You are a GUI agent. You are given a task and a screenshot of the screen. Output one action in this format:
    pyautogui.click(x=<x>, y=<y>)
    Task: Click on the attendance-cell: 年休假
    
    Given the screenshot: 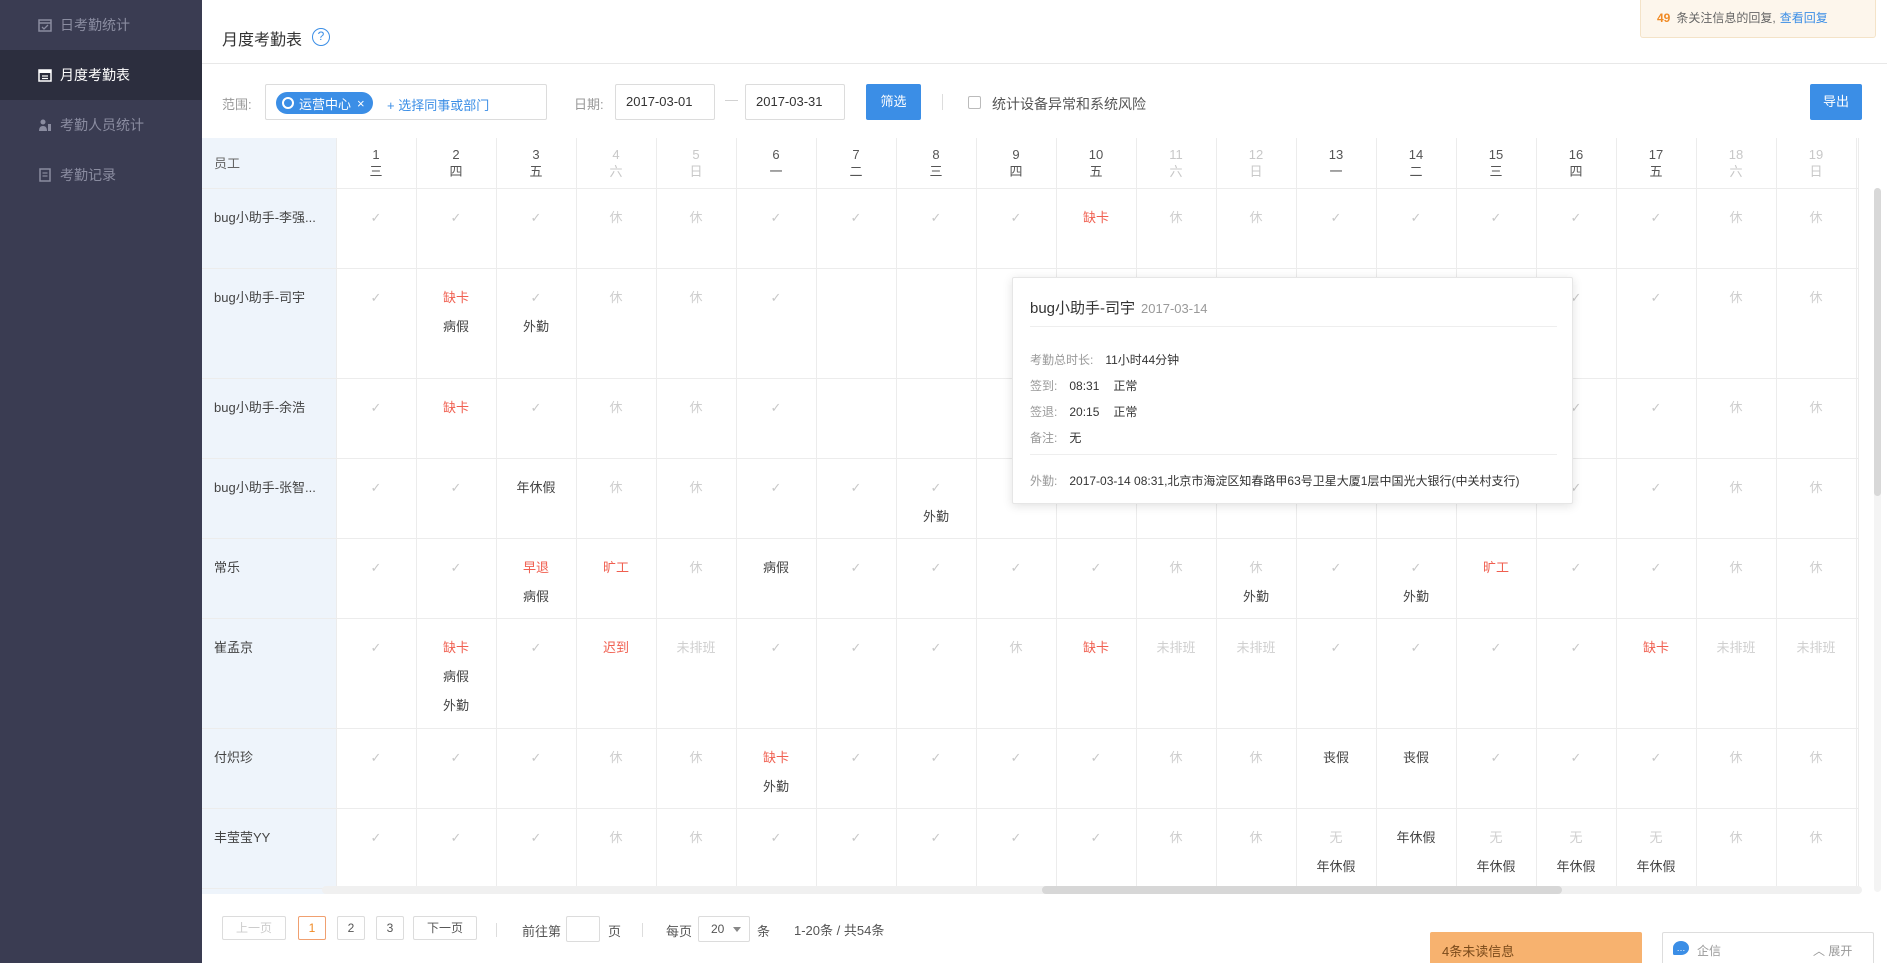 What is the action you would take?
    pyautogui.click(x=536, y=498)
    